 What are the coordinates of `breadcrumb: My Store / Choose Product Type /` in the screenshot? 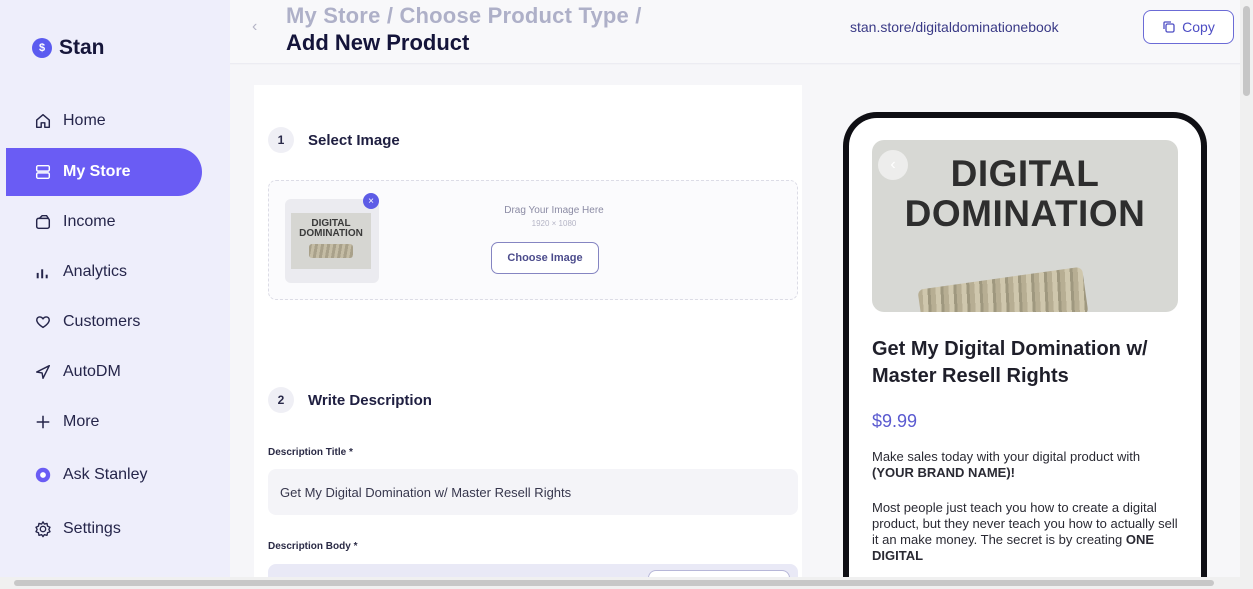 It's located at (464, 16).